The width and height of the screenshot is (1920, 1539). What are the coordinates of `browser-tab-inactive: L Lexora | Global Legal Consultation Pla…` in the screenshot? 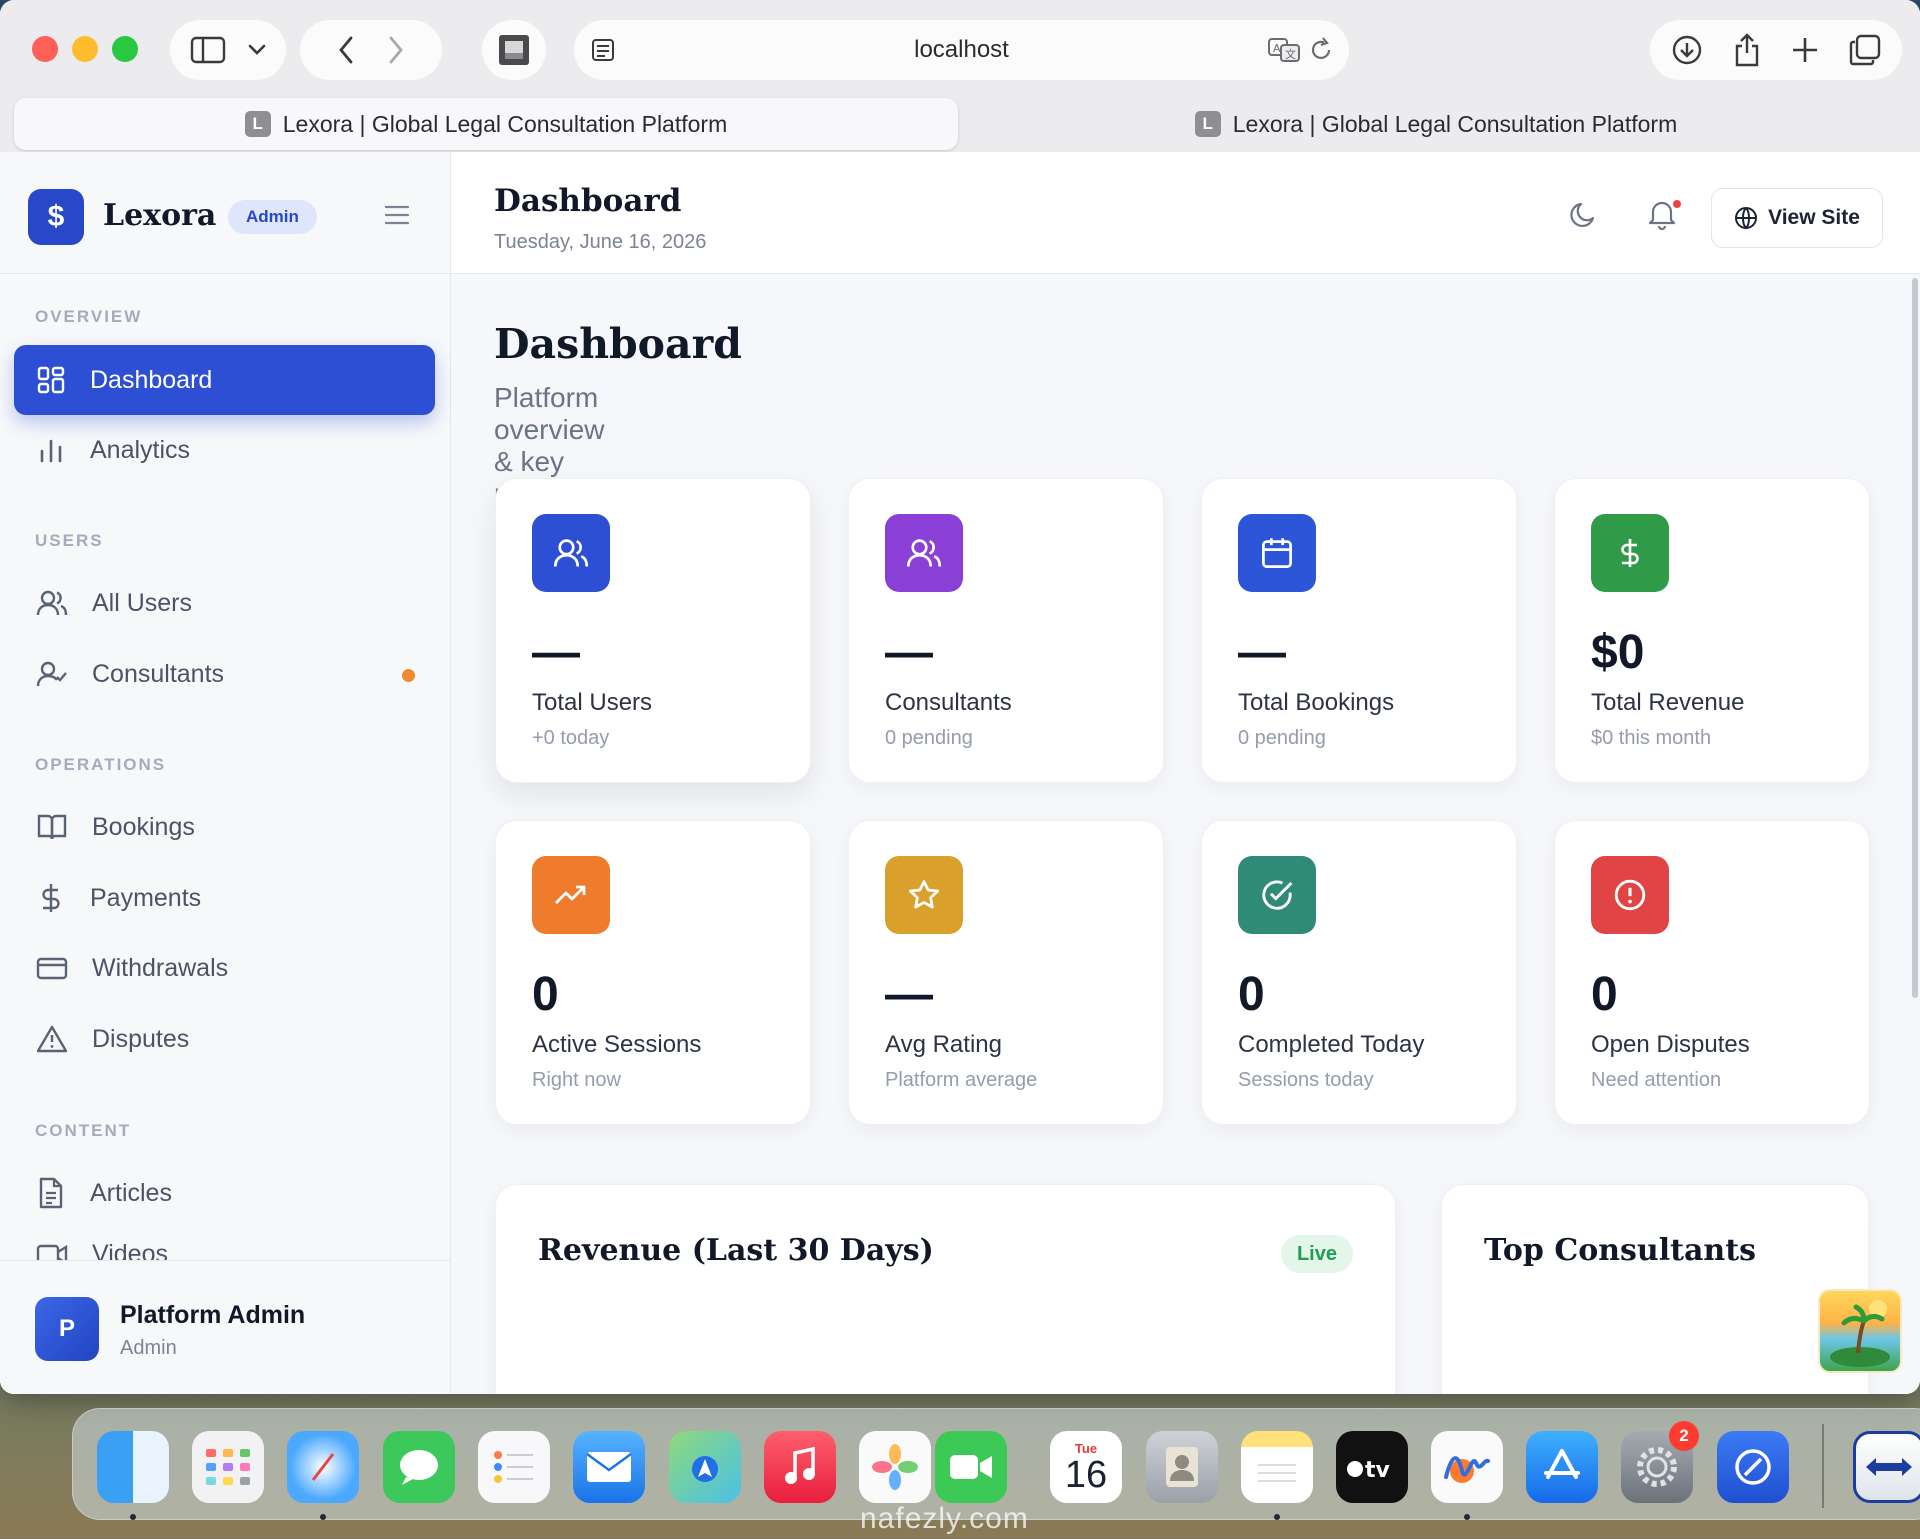 It's located at (1436, 124).